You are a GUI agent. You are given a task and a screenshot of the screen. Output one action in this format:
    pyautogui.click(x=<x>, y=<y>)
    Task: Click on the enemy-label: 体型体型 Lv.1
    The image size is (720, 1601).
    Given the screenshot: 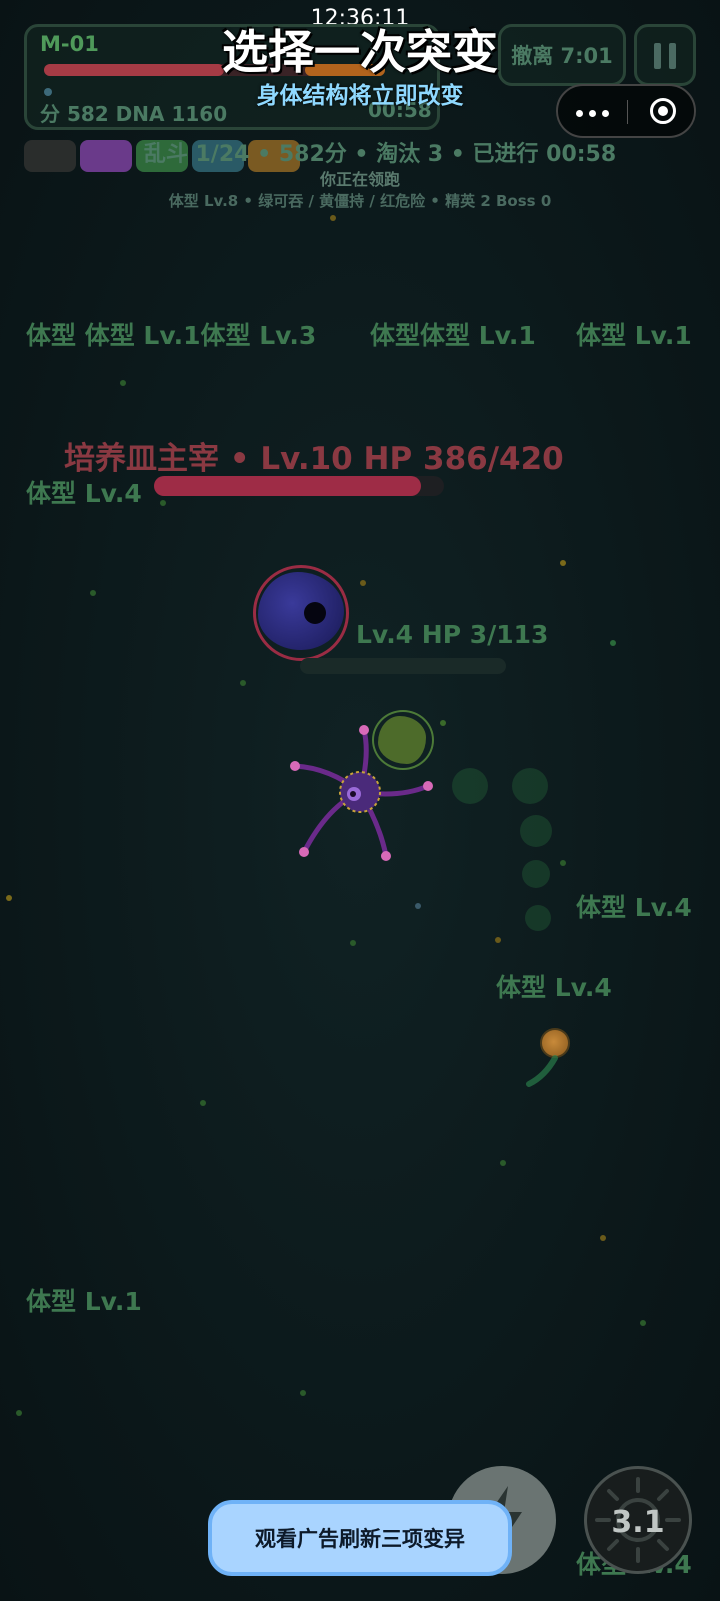 What is the action you would take?
    pyautogui.click(x=453, y=335)
    